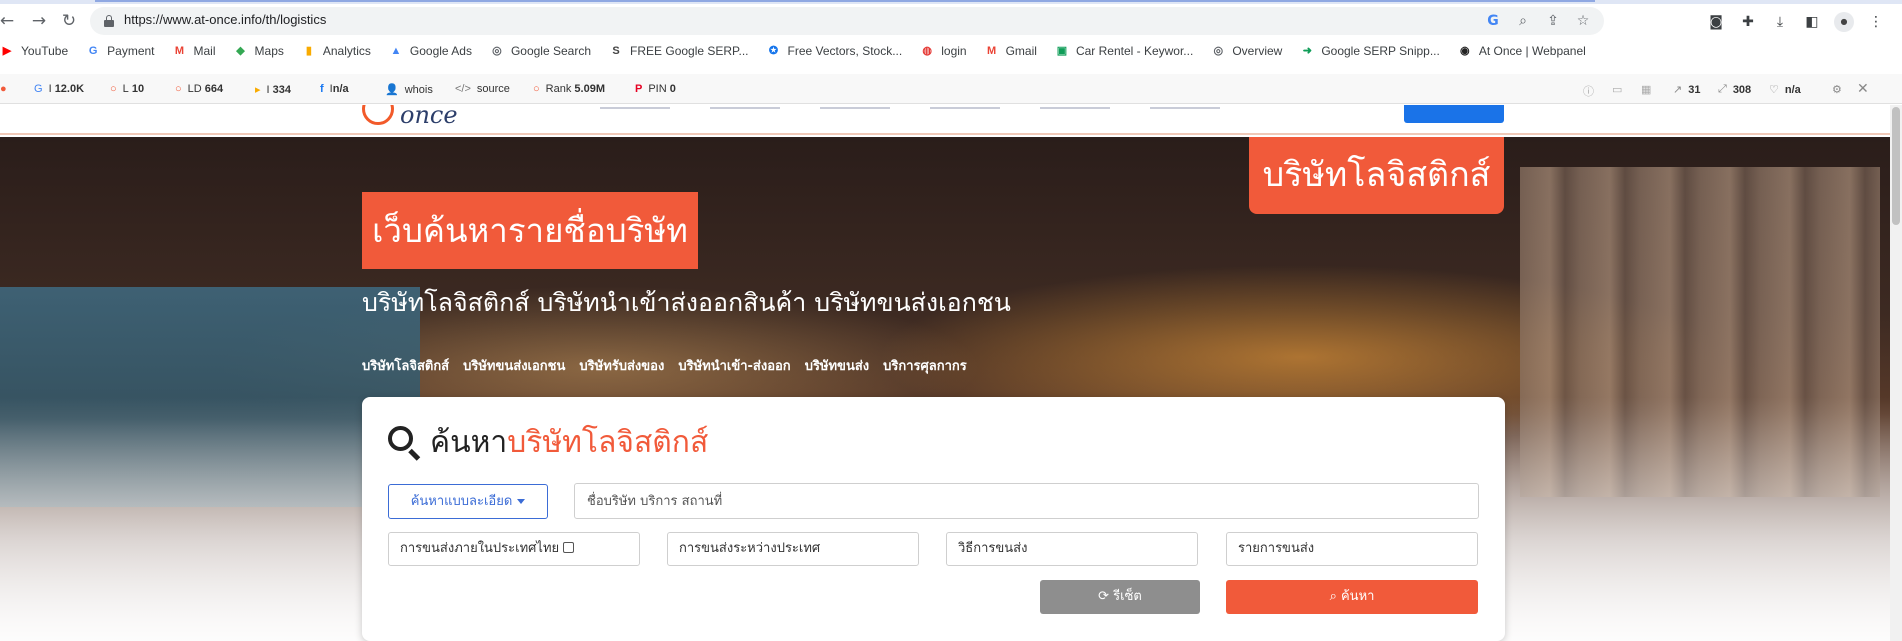 This screenshot has width=1902, height=641. I want to click on side-panel-icon: ◧, so click(1812, 22).